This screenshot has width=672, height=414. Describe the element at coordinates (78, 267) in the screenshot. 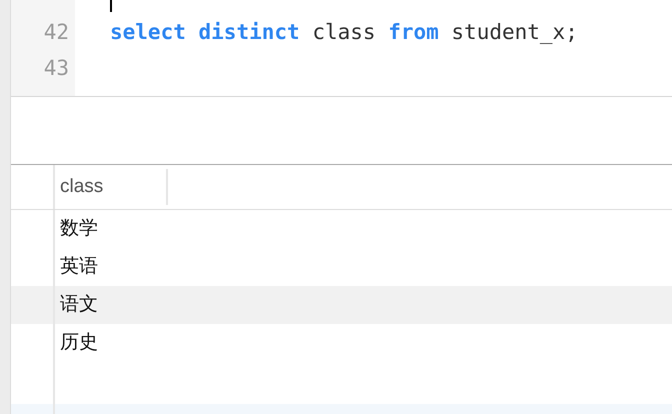

I see `table-cell-text: 英语` at that location.